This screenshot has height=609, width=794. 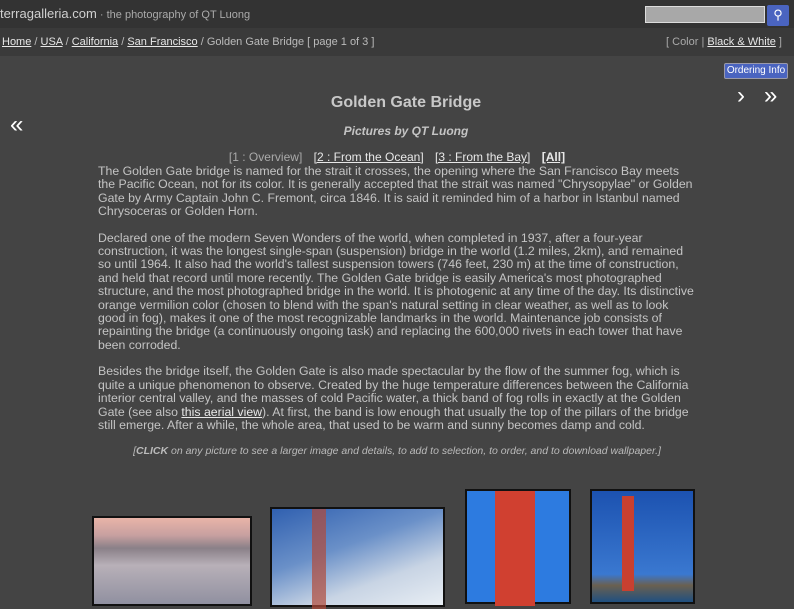 I want to click on color-mode: [ Color | Black & White ], so click(x=724, y=42).